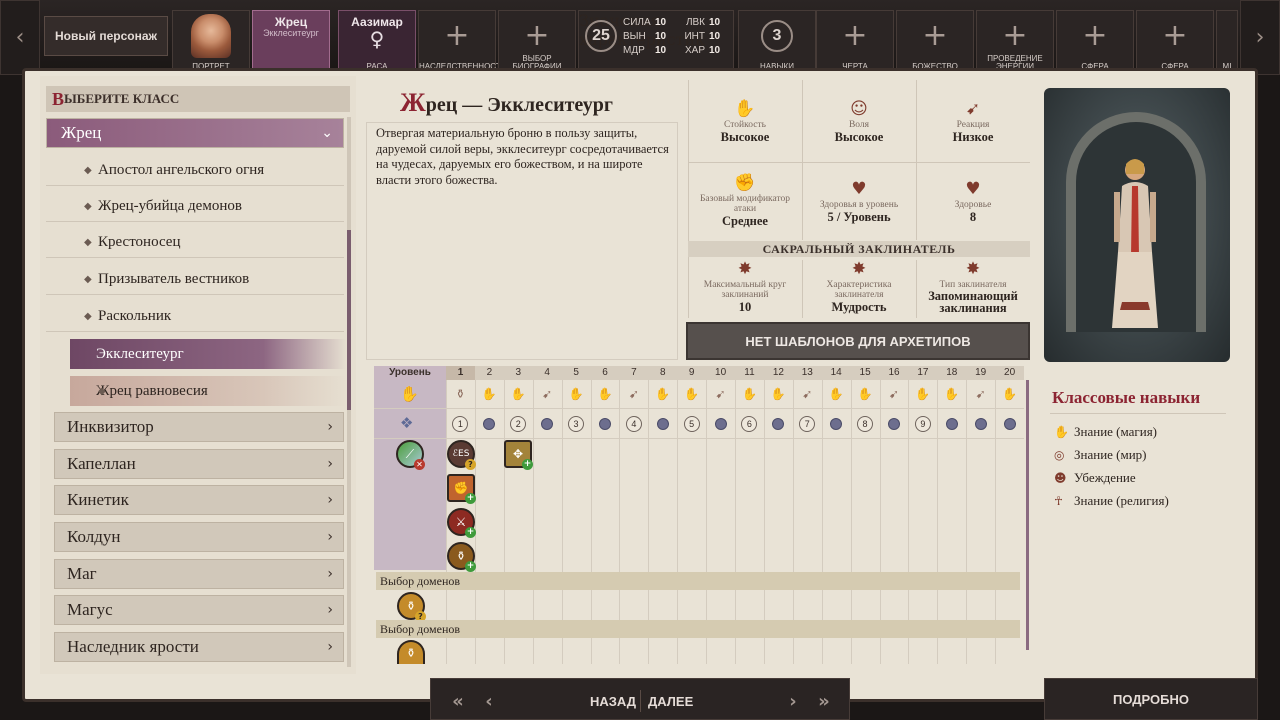 Image resolution: width=1280 pixels, height=720 pixels. What do you see at coordinates (291, 42) in the screenshot?
I see `step-class: Жрец Экклеситеург` at bounding box center [291, 42].